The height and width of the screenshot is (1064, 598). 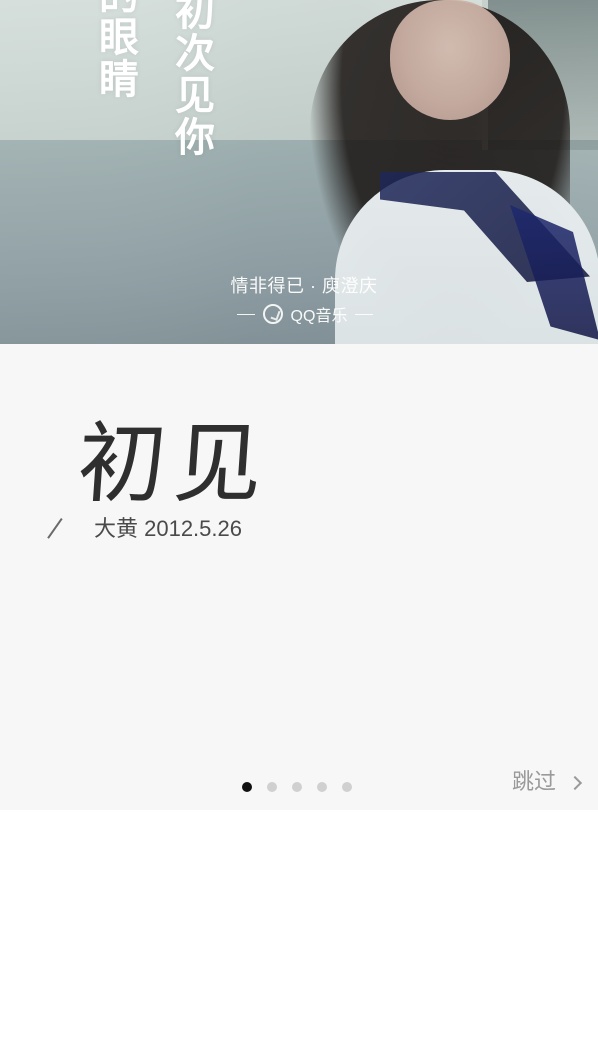 What do you see at coordinates (191, 79) in the screenshot?
I see `hero-vertical-title-2: 初次见你` at bounding box center [191, 79].